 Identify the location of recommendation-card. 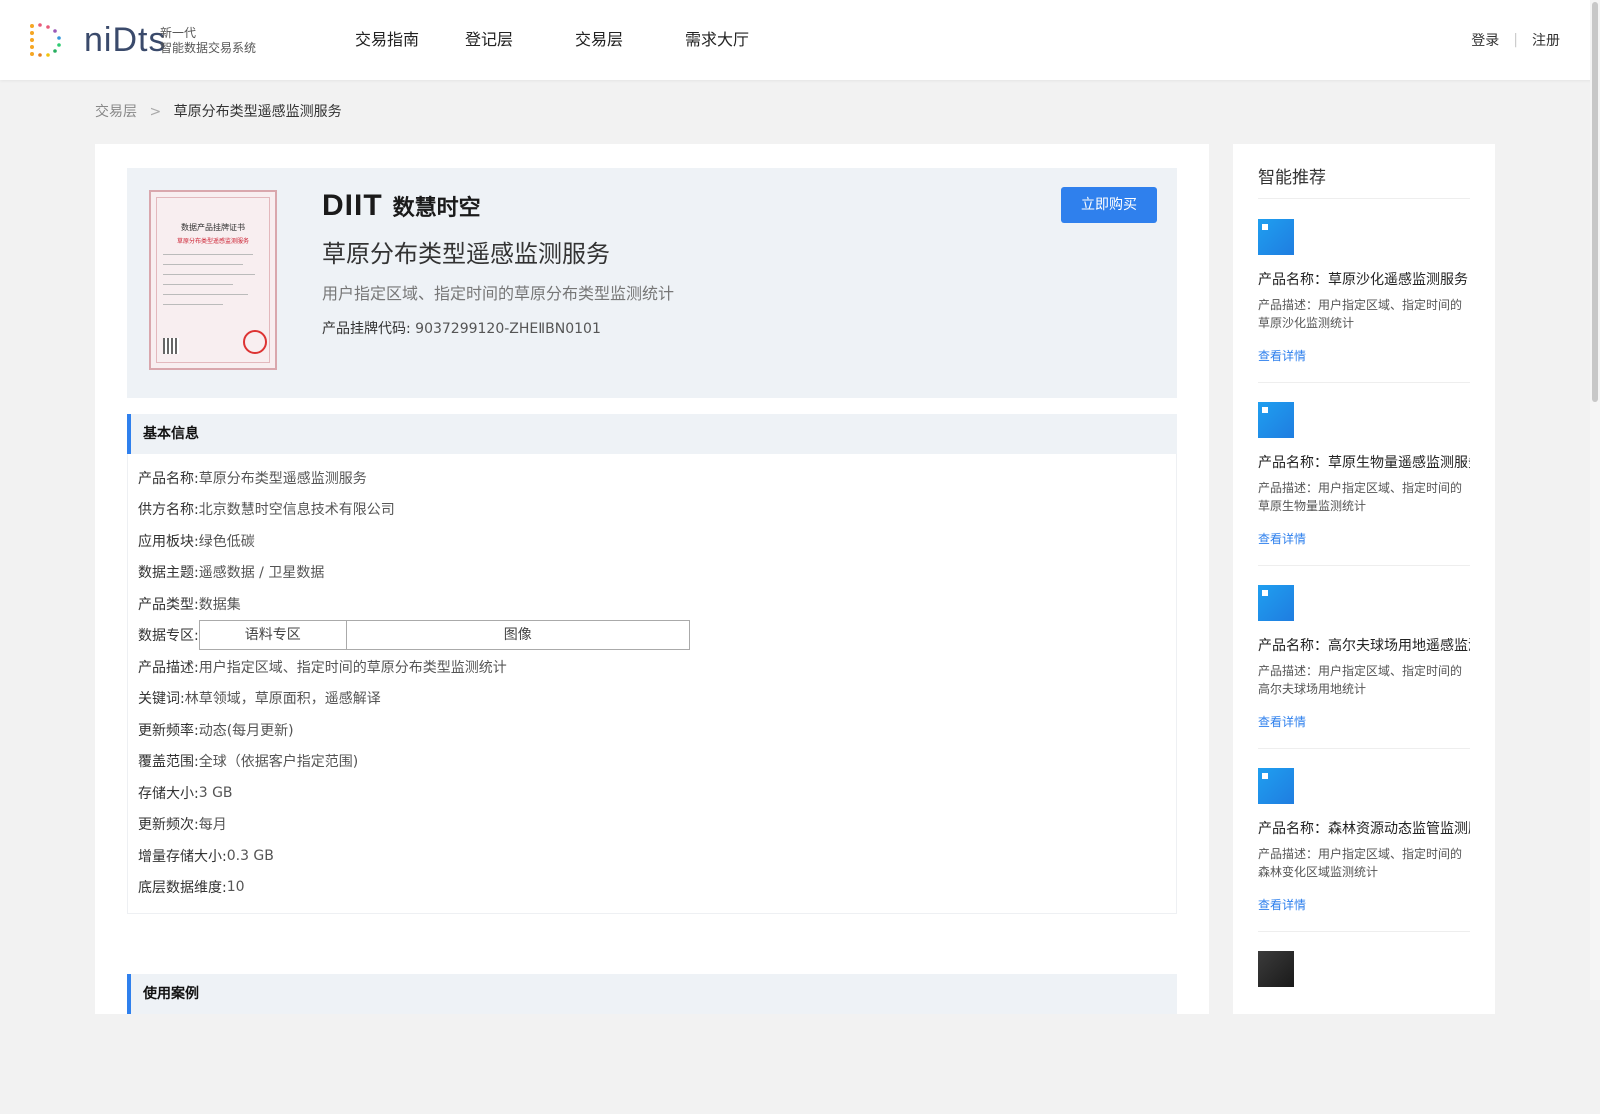
(1364, 1022).